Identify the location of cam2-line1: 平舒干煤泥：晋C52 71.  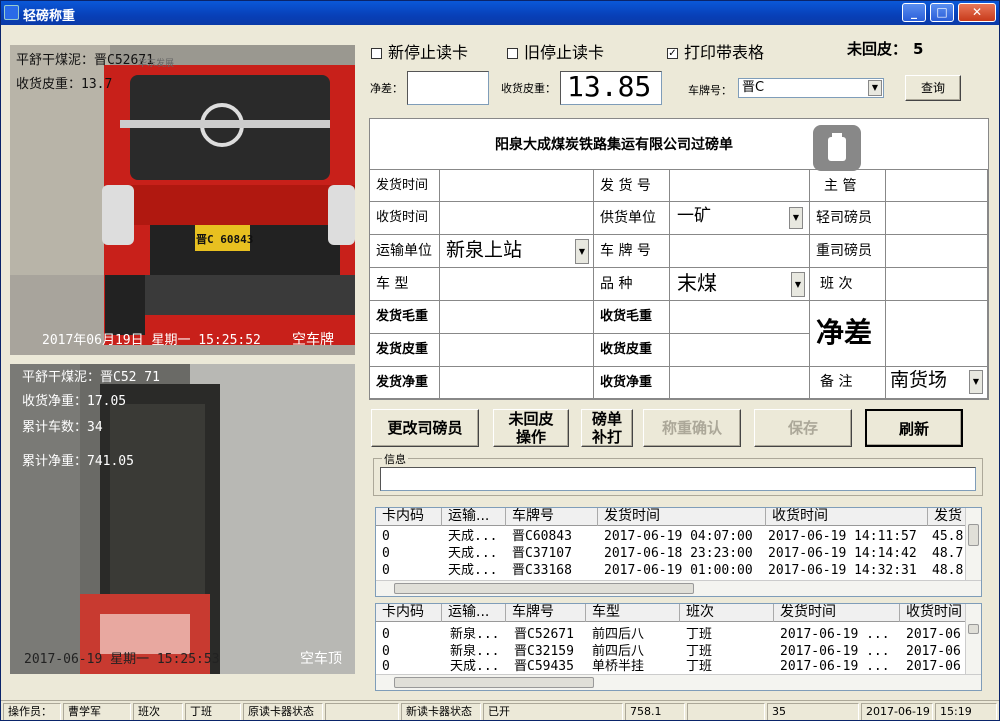
(91, 375).